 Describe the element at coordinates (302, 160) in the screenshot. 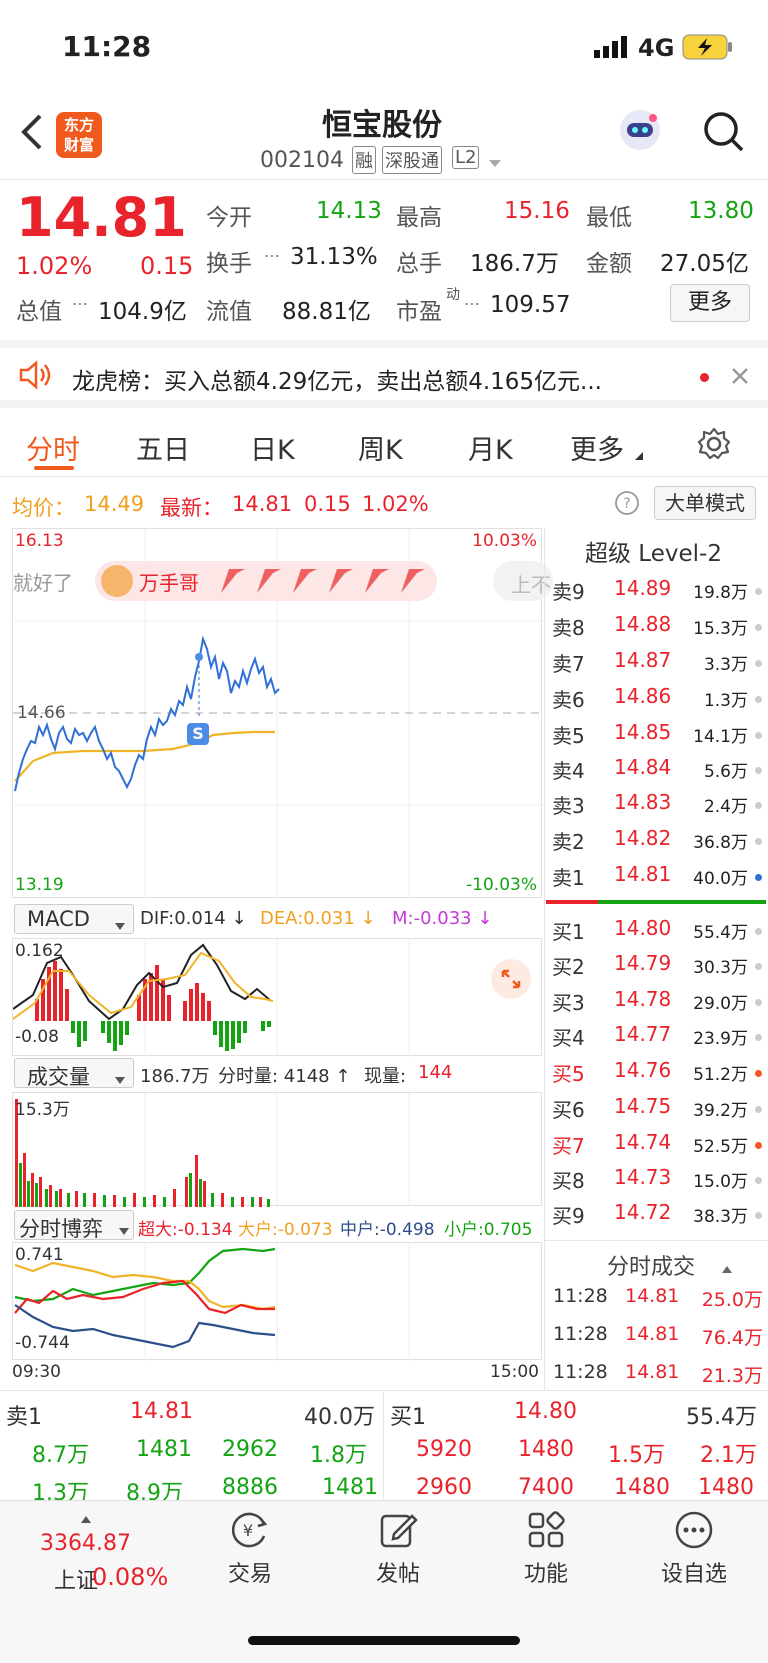

I see `stock-code: 002104` at that location.